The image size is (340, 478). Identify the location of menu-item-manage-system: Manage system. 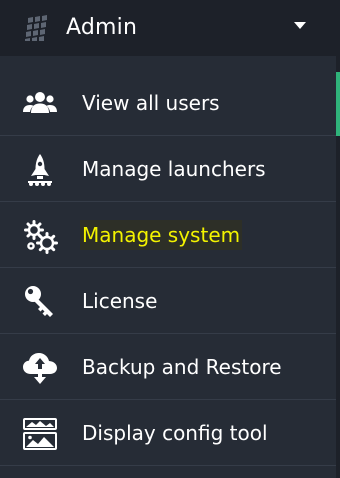
(168, 235).